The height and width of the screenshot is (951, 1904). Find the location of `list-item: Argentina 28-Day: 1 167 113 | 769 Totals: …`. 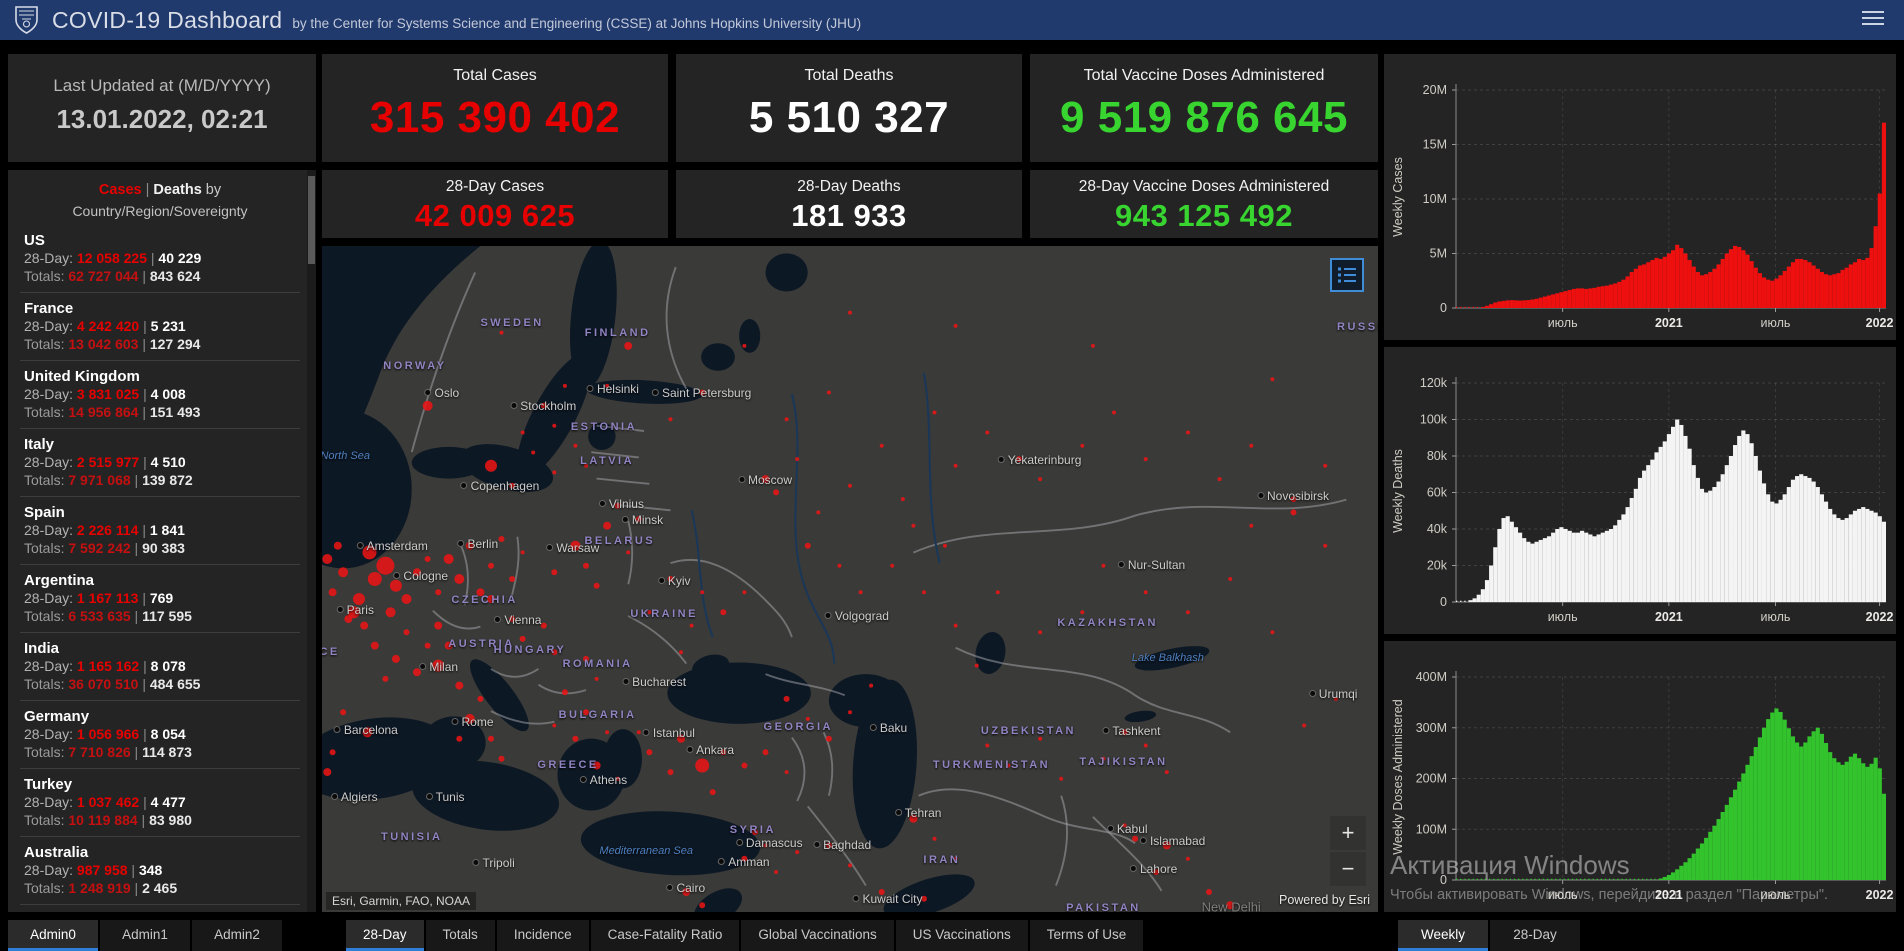

list-item: Argentina 28-Day: 1 167 113 | 769 Totals: … is located at coordinates (160, 599).